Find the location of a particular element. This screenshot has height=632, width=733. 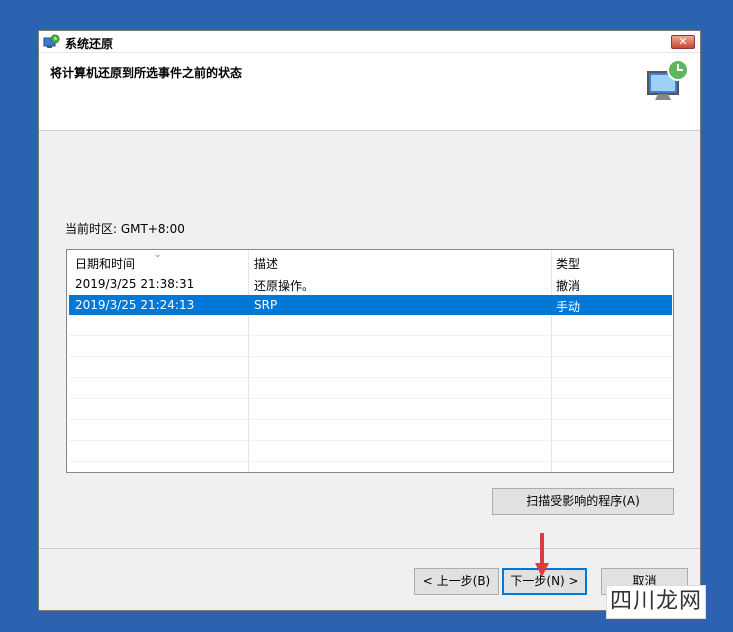

system-restore-icon is located at coordinates (51, 41).